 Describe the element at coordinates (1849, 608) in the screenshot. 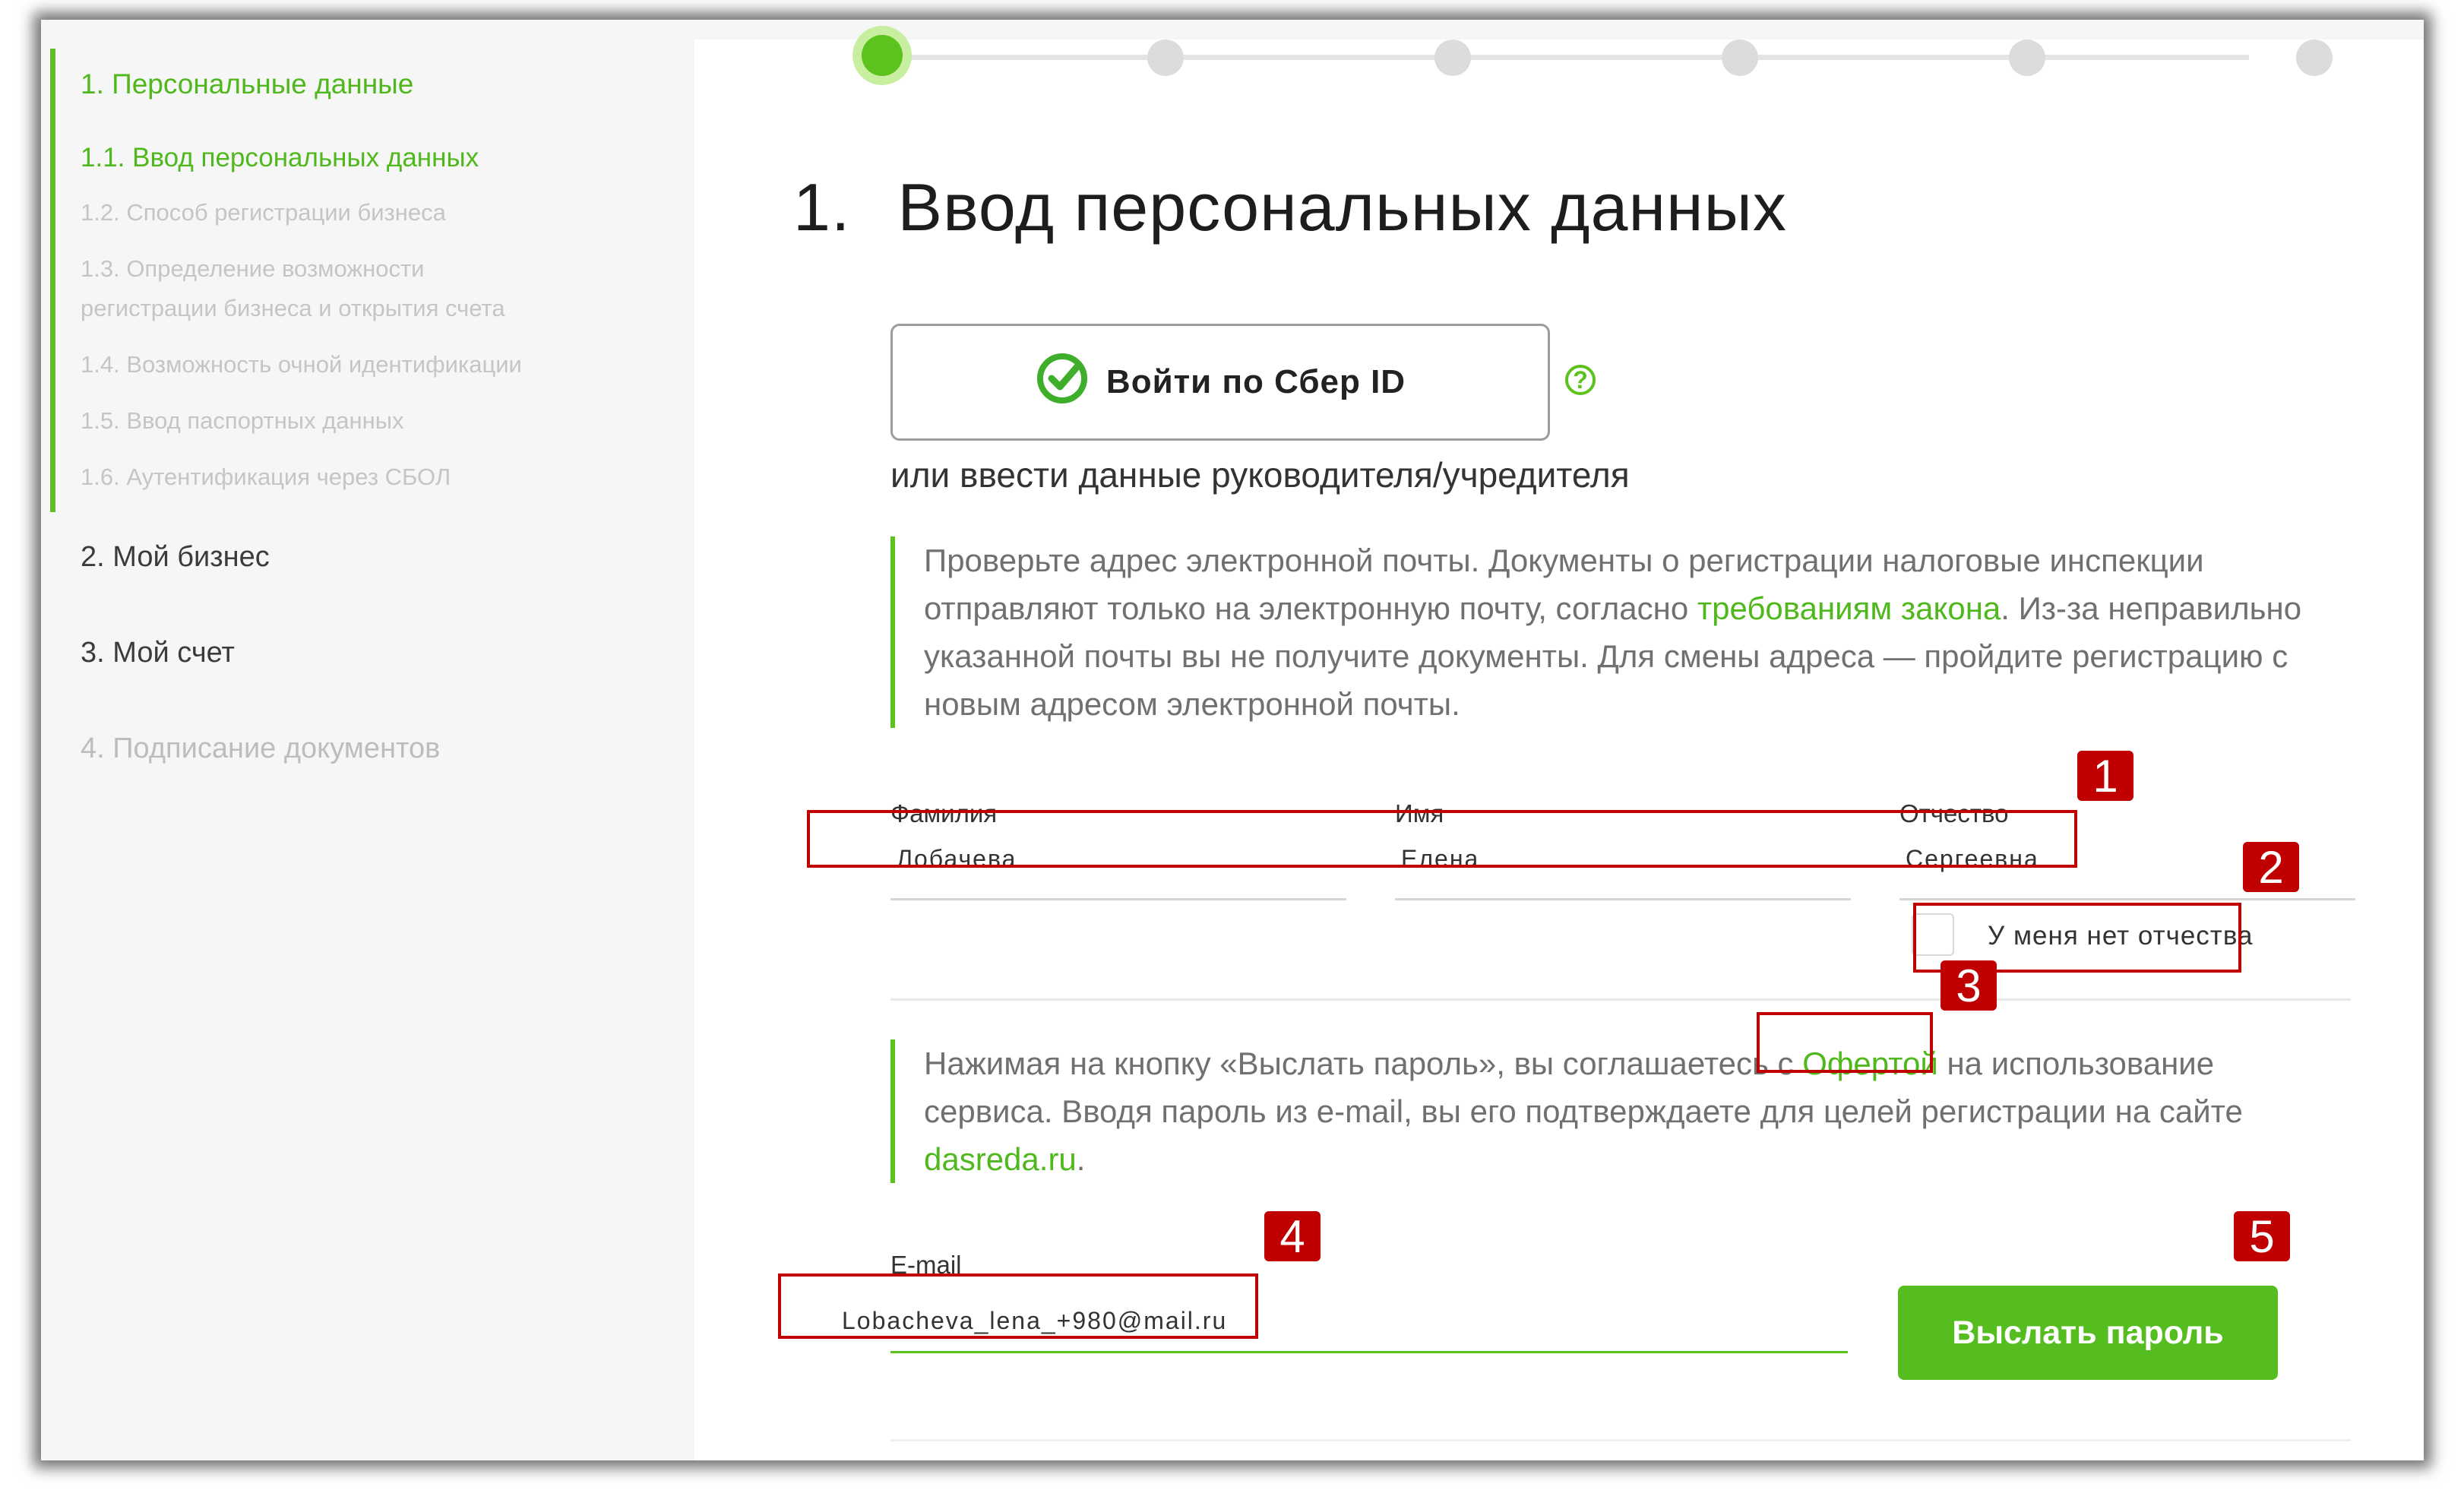

I see `law-requirements-link: требованиям закона` at that location.